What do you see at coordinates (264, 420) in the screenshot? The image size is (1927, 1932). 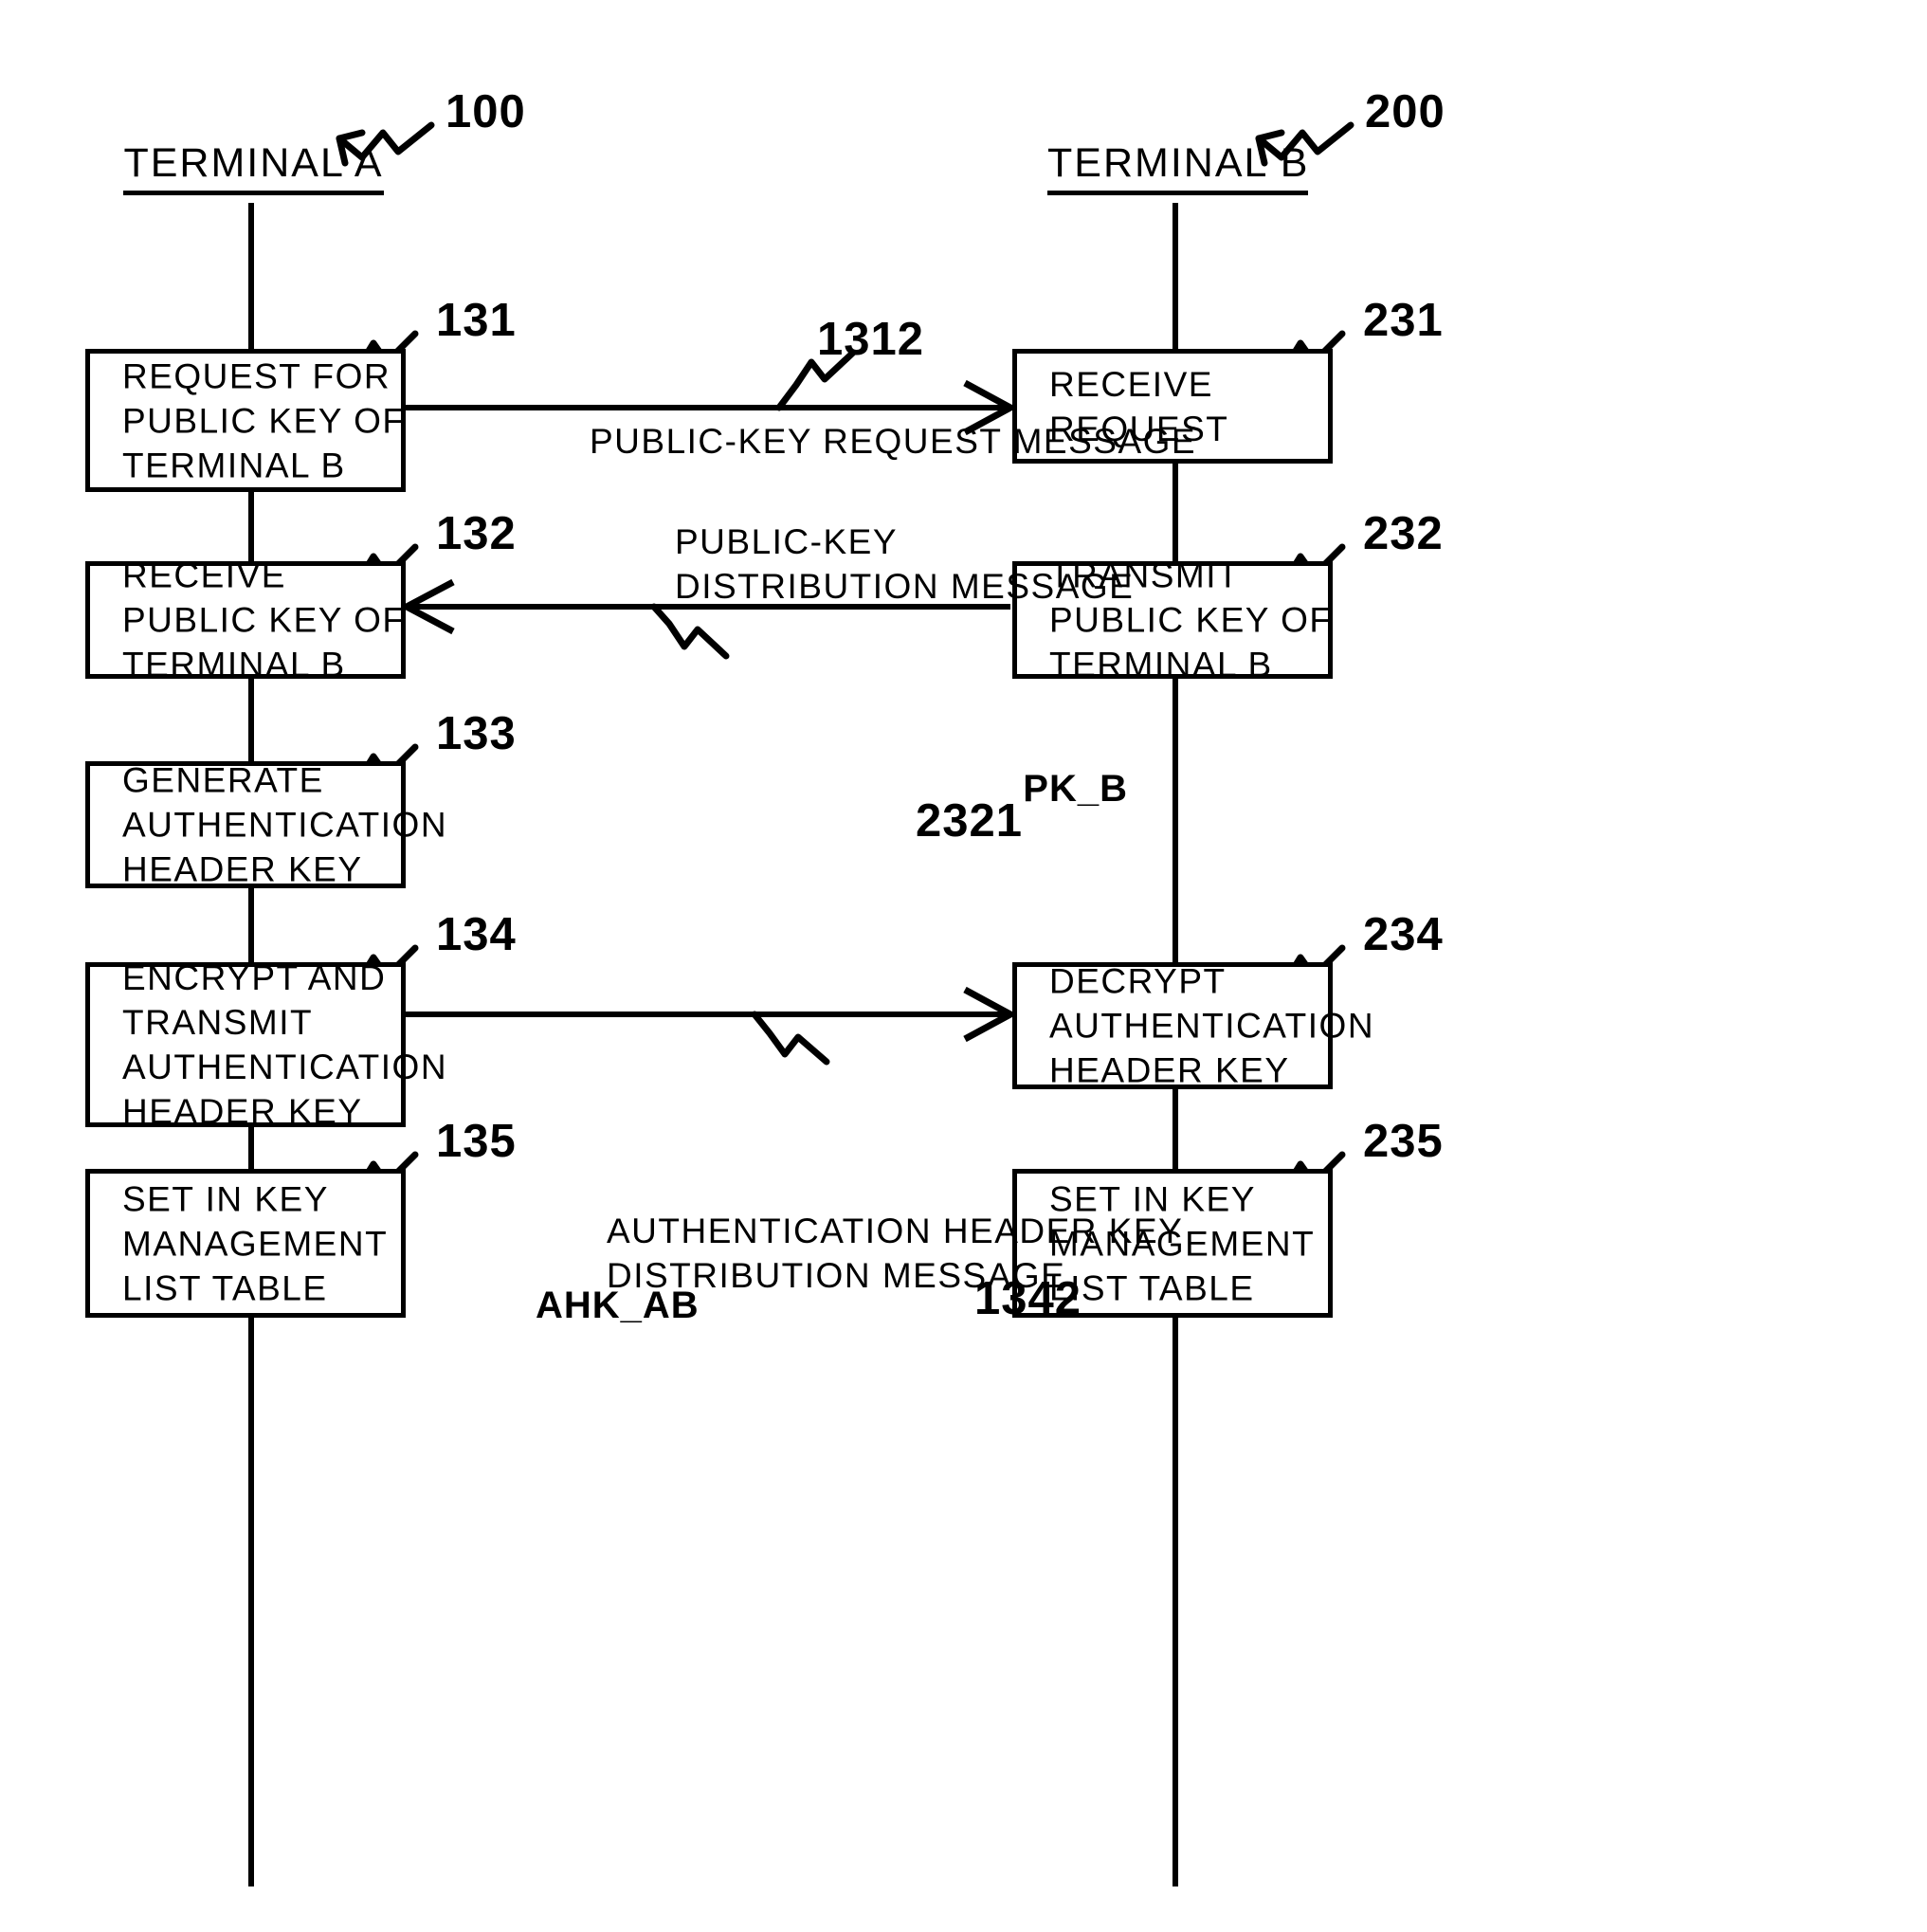 I see `step-box-131-label: REQUEST FOR PUBLIC KEY OF TERMINAL B` at bounding box center [264, 420].